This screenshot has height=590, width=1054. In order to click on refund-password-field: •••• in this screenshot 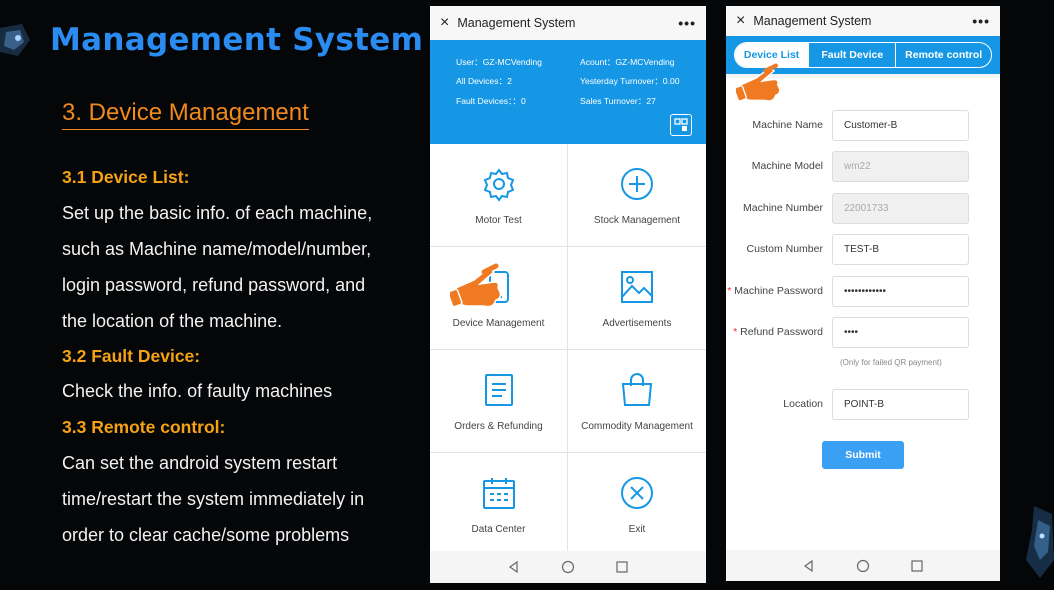, I will do `click(900, 332)`.